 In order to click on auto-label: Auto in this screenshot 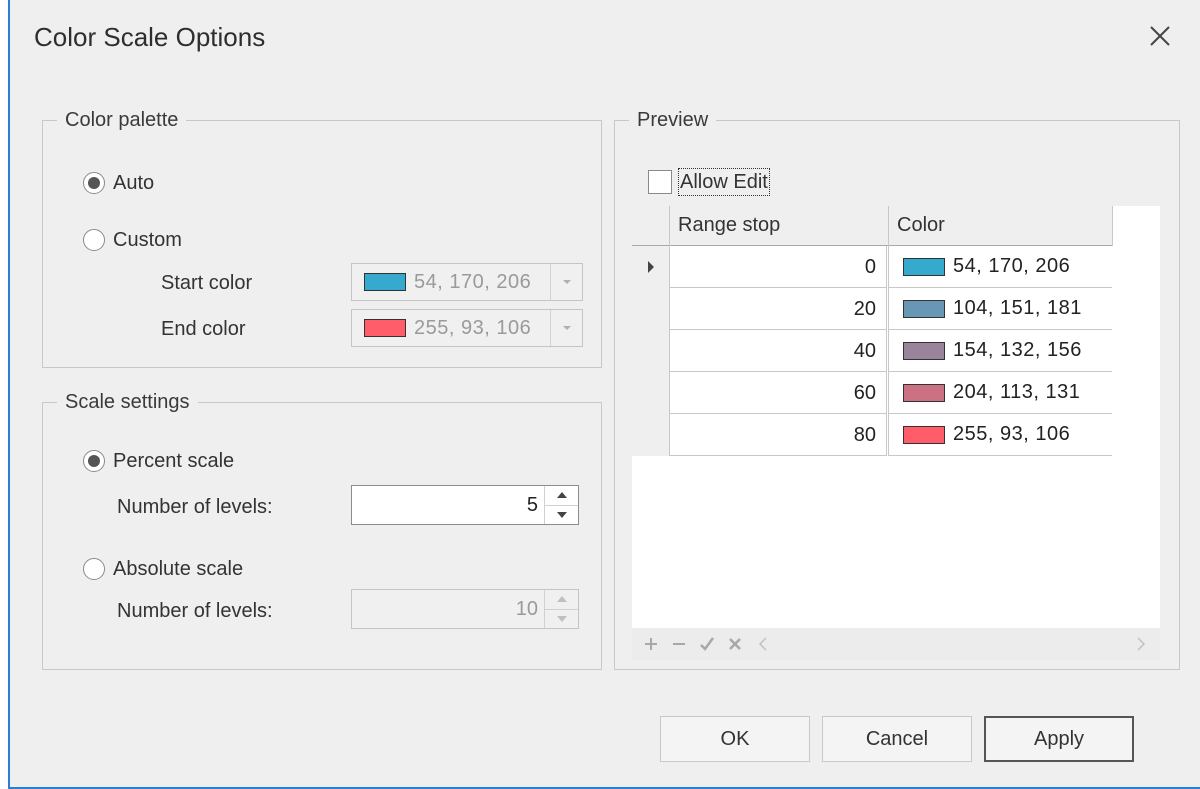, I will do `click(134, 183)`.